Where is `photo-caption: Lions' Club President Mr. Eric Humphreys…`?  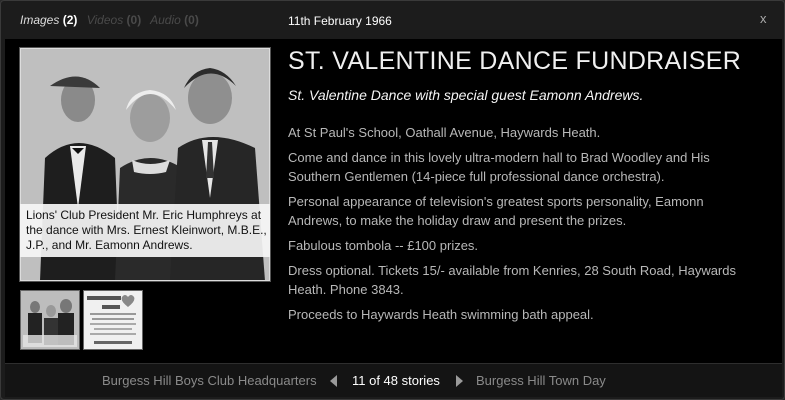 photo-caption: Lions' Club President Mr. Eric Humphreys… is located at coordinates (145, 230).